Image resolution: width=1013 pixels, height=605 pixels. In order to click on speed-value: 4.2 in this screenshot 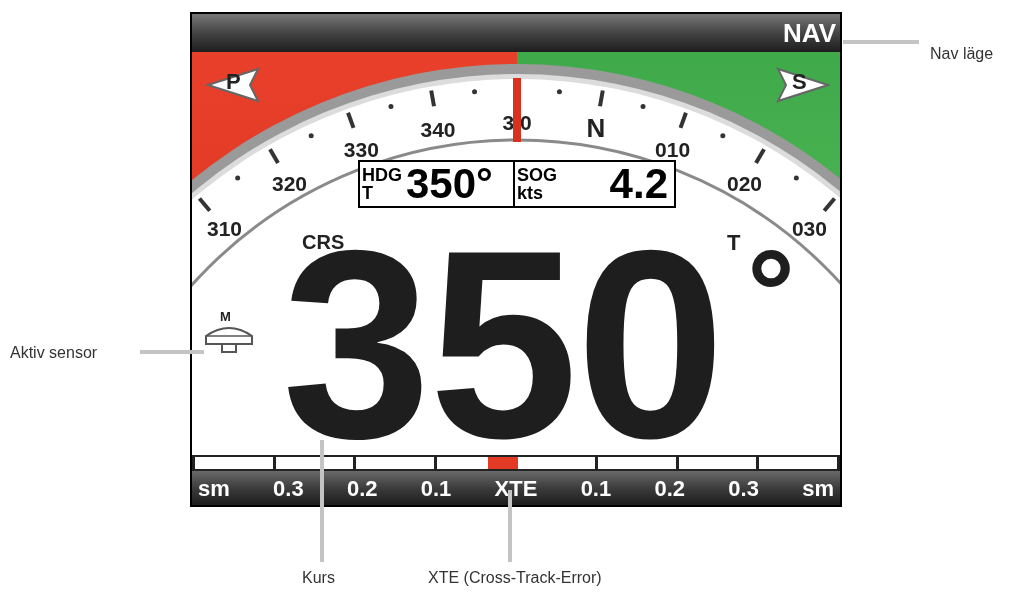, I will do `click(638, 184)`.